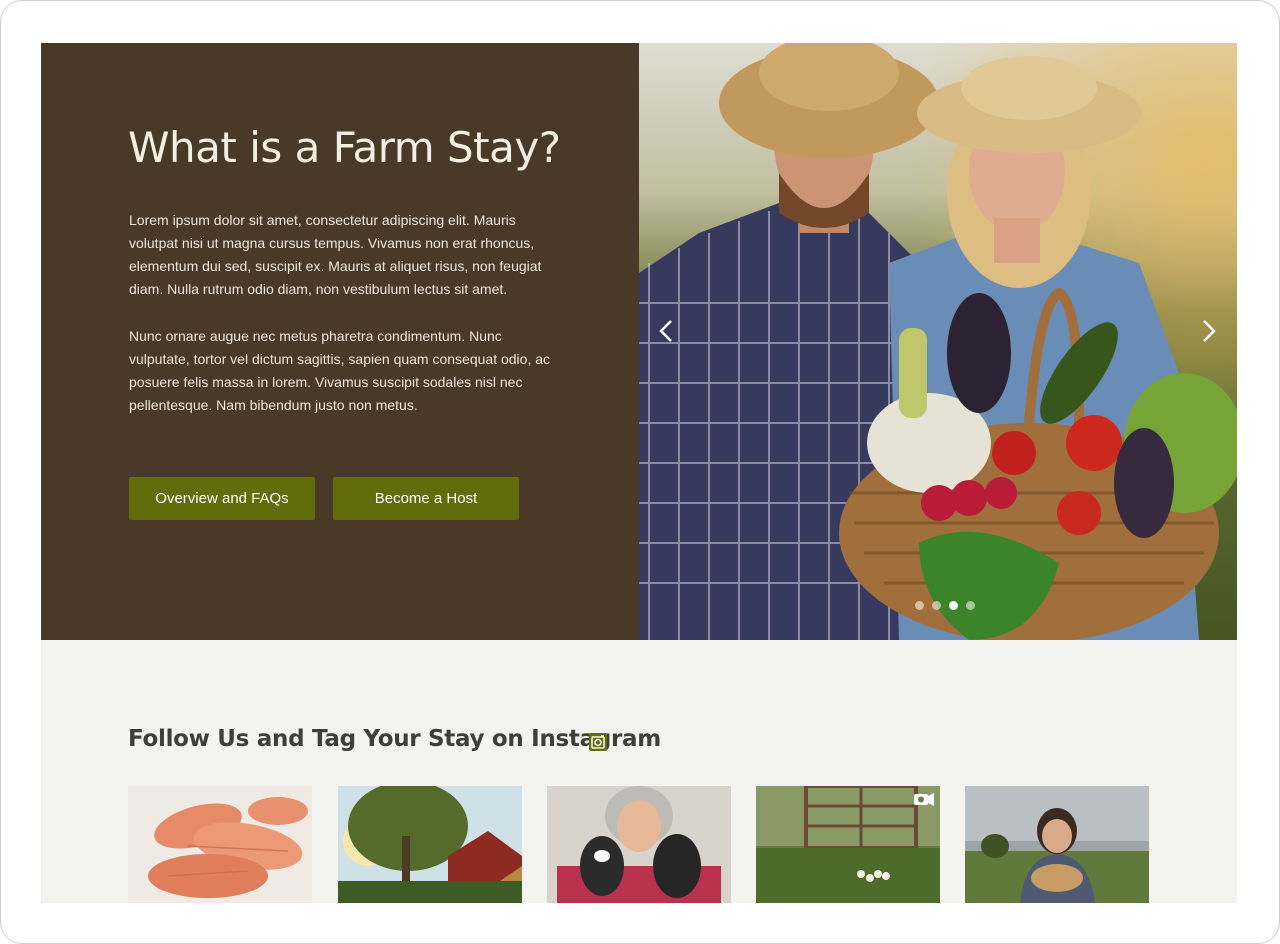  I want to click on instagram-post-mushrooms, so click(220, 844).